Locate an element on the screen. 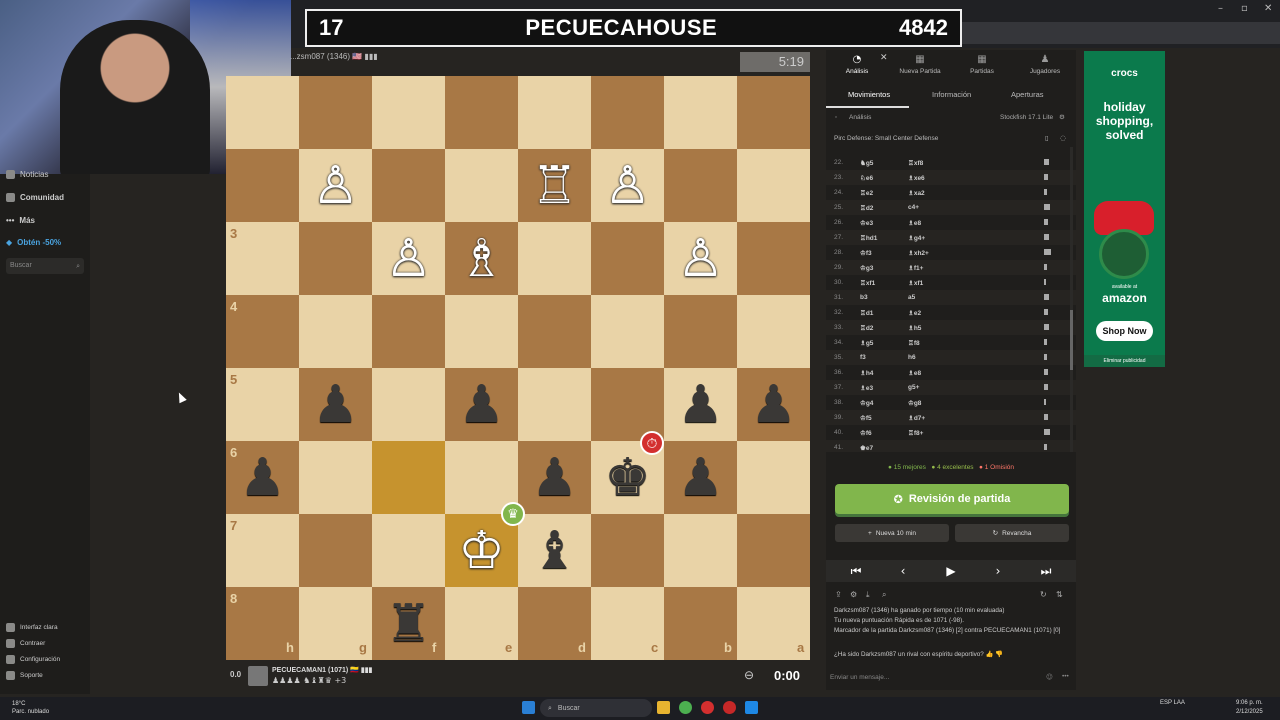 The image size is (1280, 720). emoji-icon: ☺ is located at coordinates (1049, 677).